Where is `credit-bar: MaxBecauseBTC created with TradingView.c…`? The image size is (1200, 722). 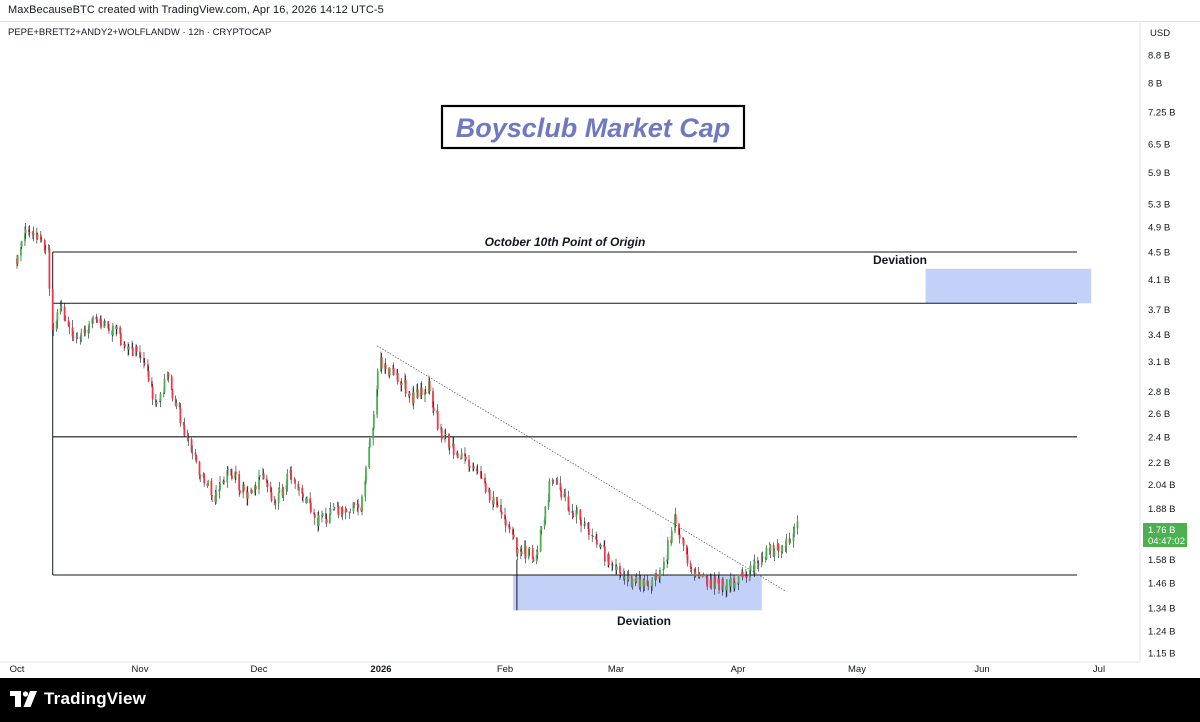 credit-bar: MaxBecauseBTC created with TradingView.c… is located at coordinates (600, 11).